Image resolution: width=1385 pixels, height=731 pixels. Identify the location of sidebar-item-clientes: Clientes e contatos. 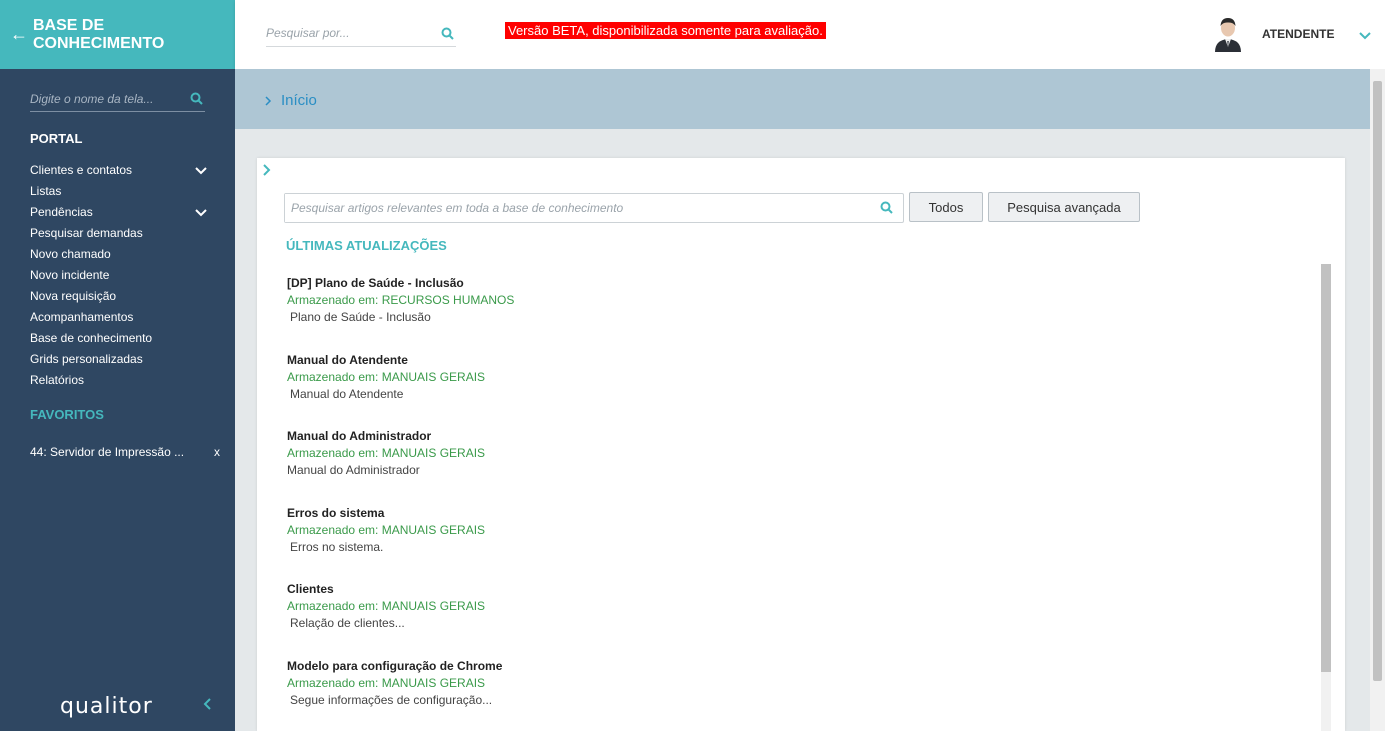
(120, 172).